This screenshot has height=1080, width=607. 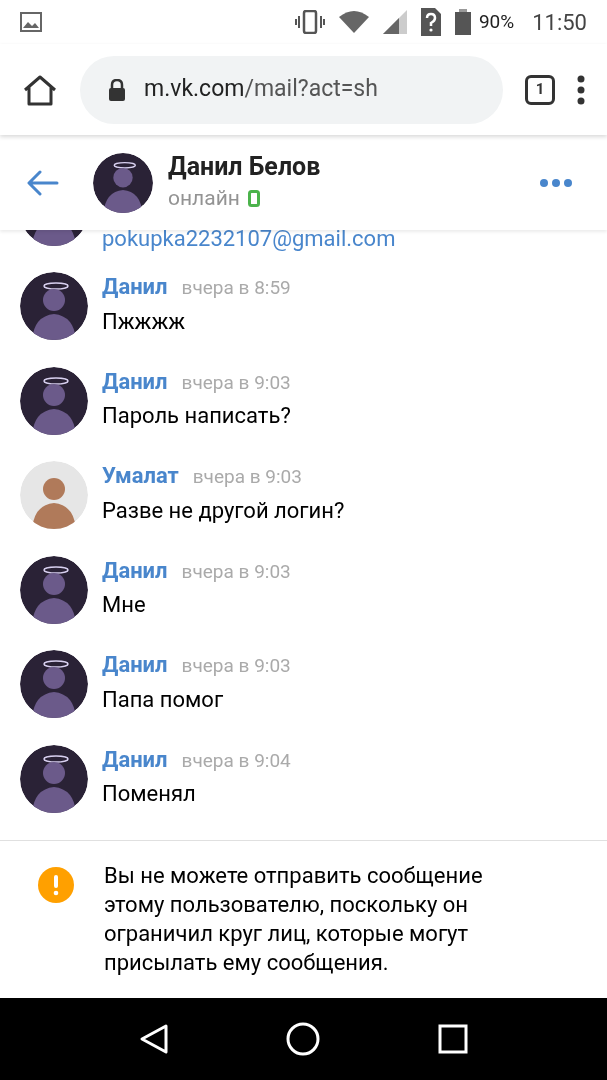 I want to click on online-status: онлайн, so click(x=204, y=198).